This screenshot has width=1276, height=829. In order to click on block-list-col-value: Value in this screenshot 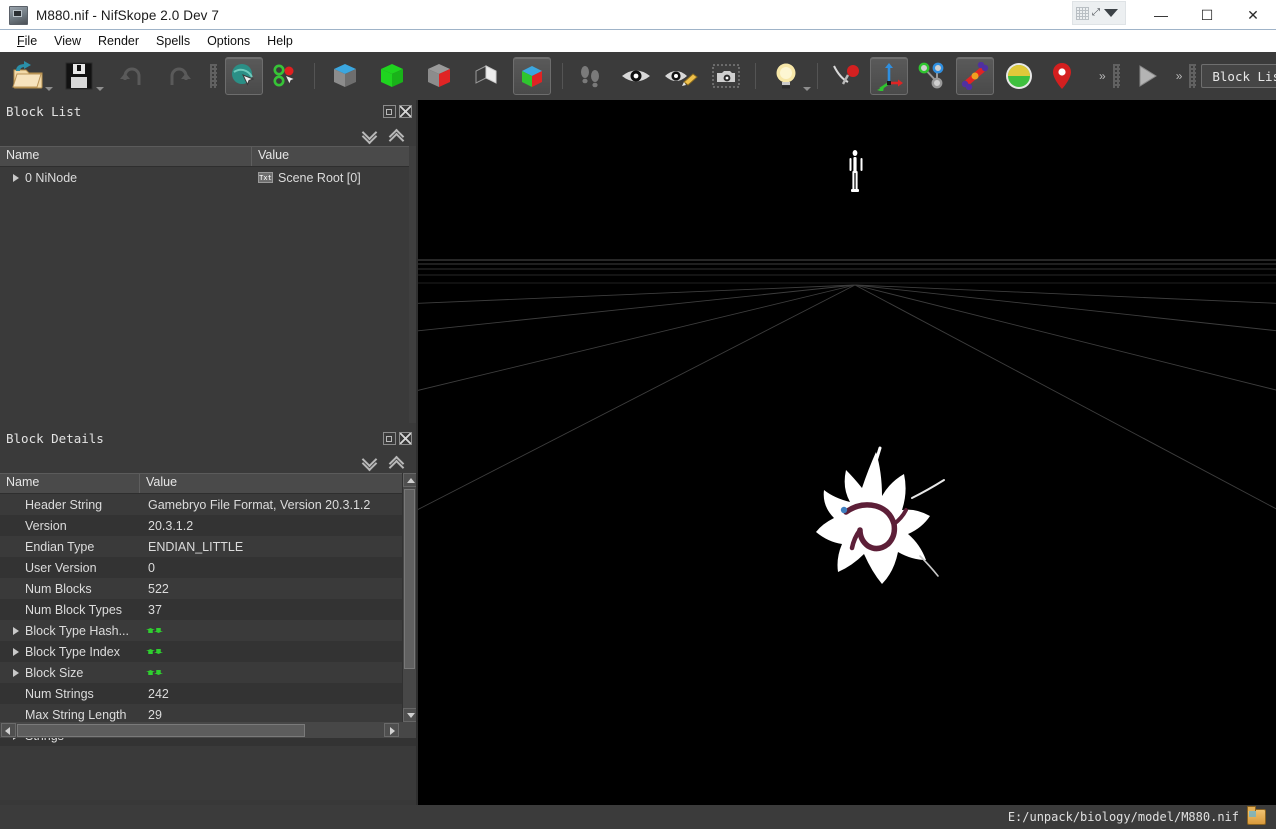, I will do `click(334, 156)`.